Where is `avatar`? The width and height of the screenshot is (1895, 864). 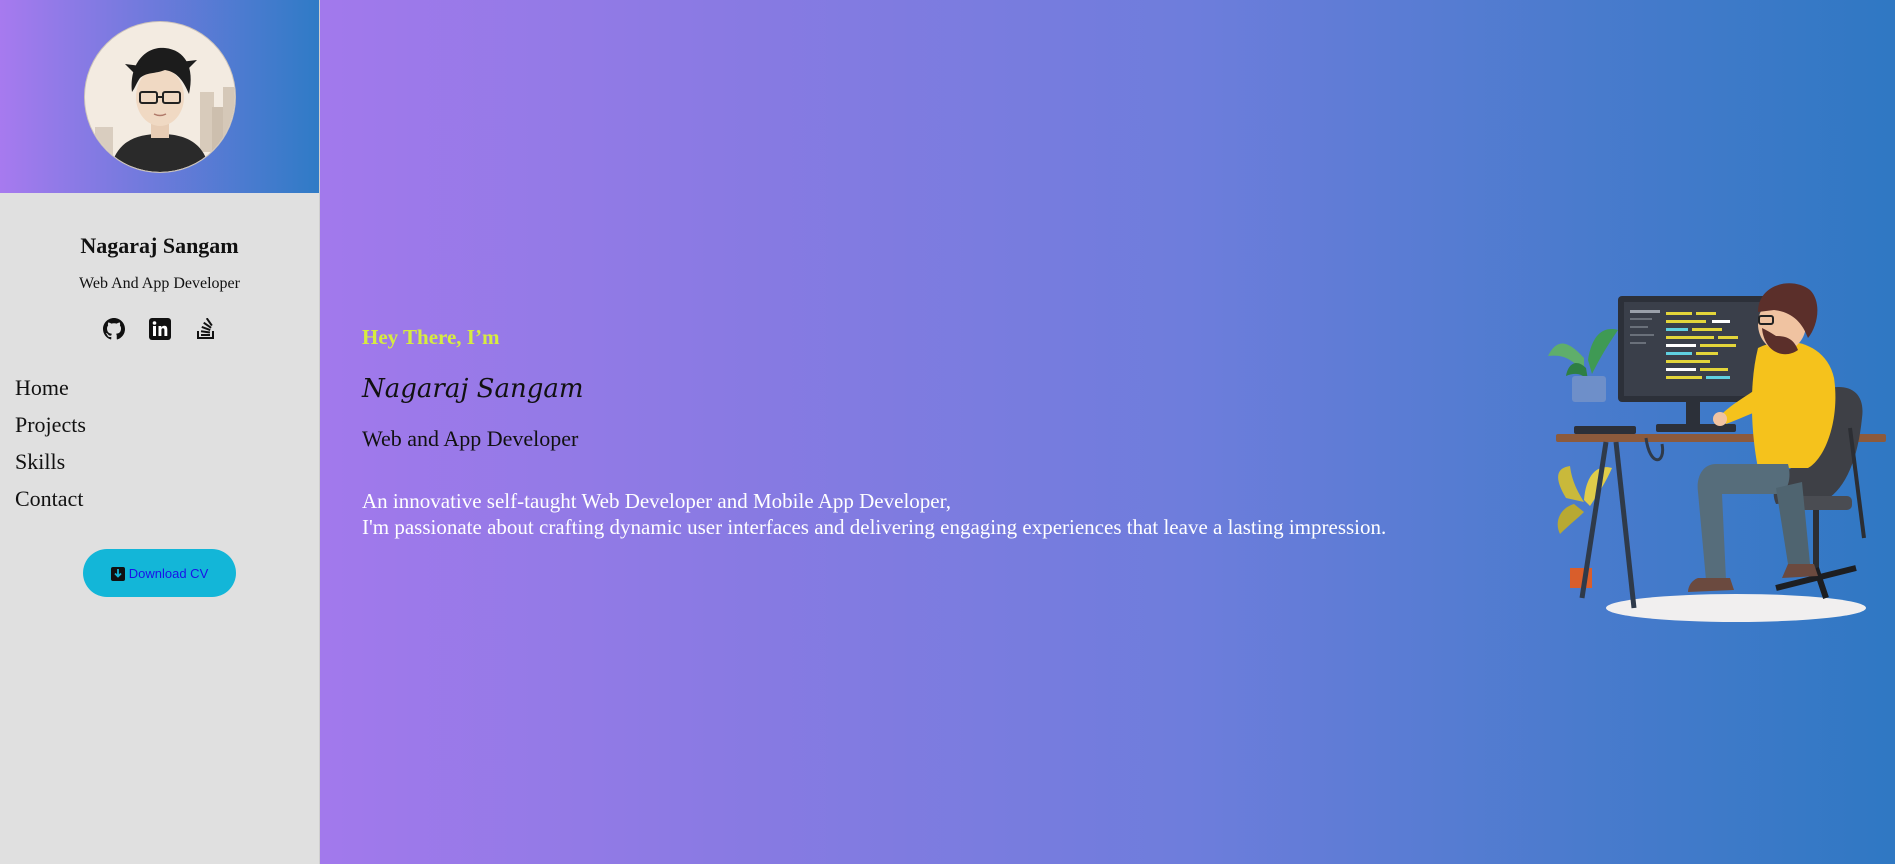
avatar is located at coordinates (159, 96).